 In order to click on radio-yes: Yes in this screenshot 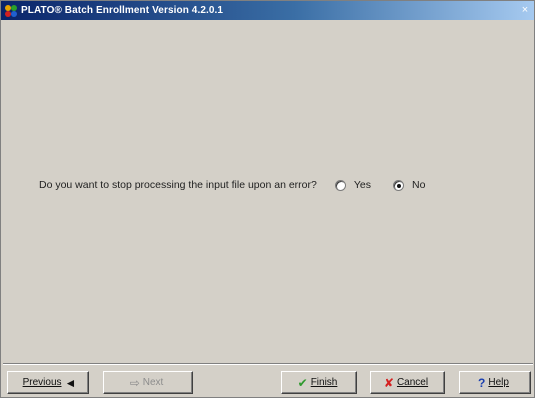, I will do `click(352, 185)`.